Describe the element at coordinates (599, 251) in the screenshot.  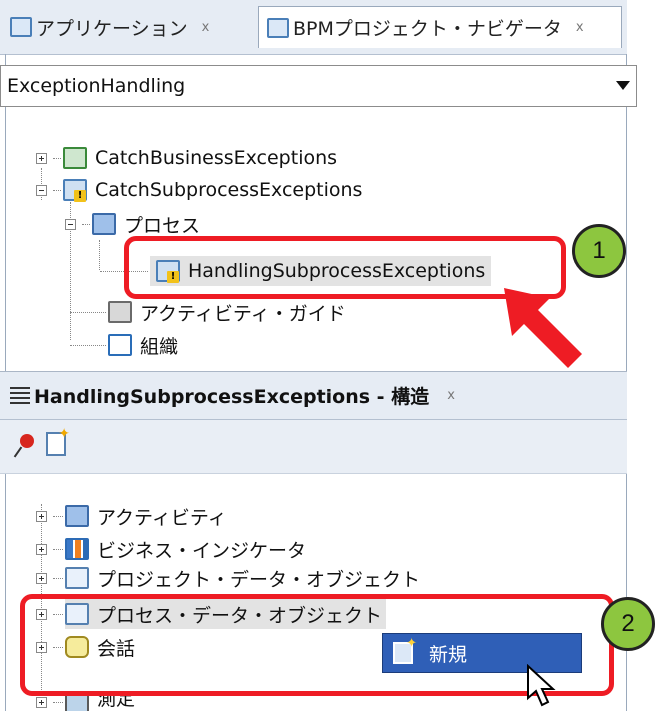
I see `step-badge-1: 1` at that location.